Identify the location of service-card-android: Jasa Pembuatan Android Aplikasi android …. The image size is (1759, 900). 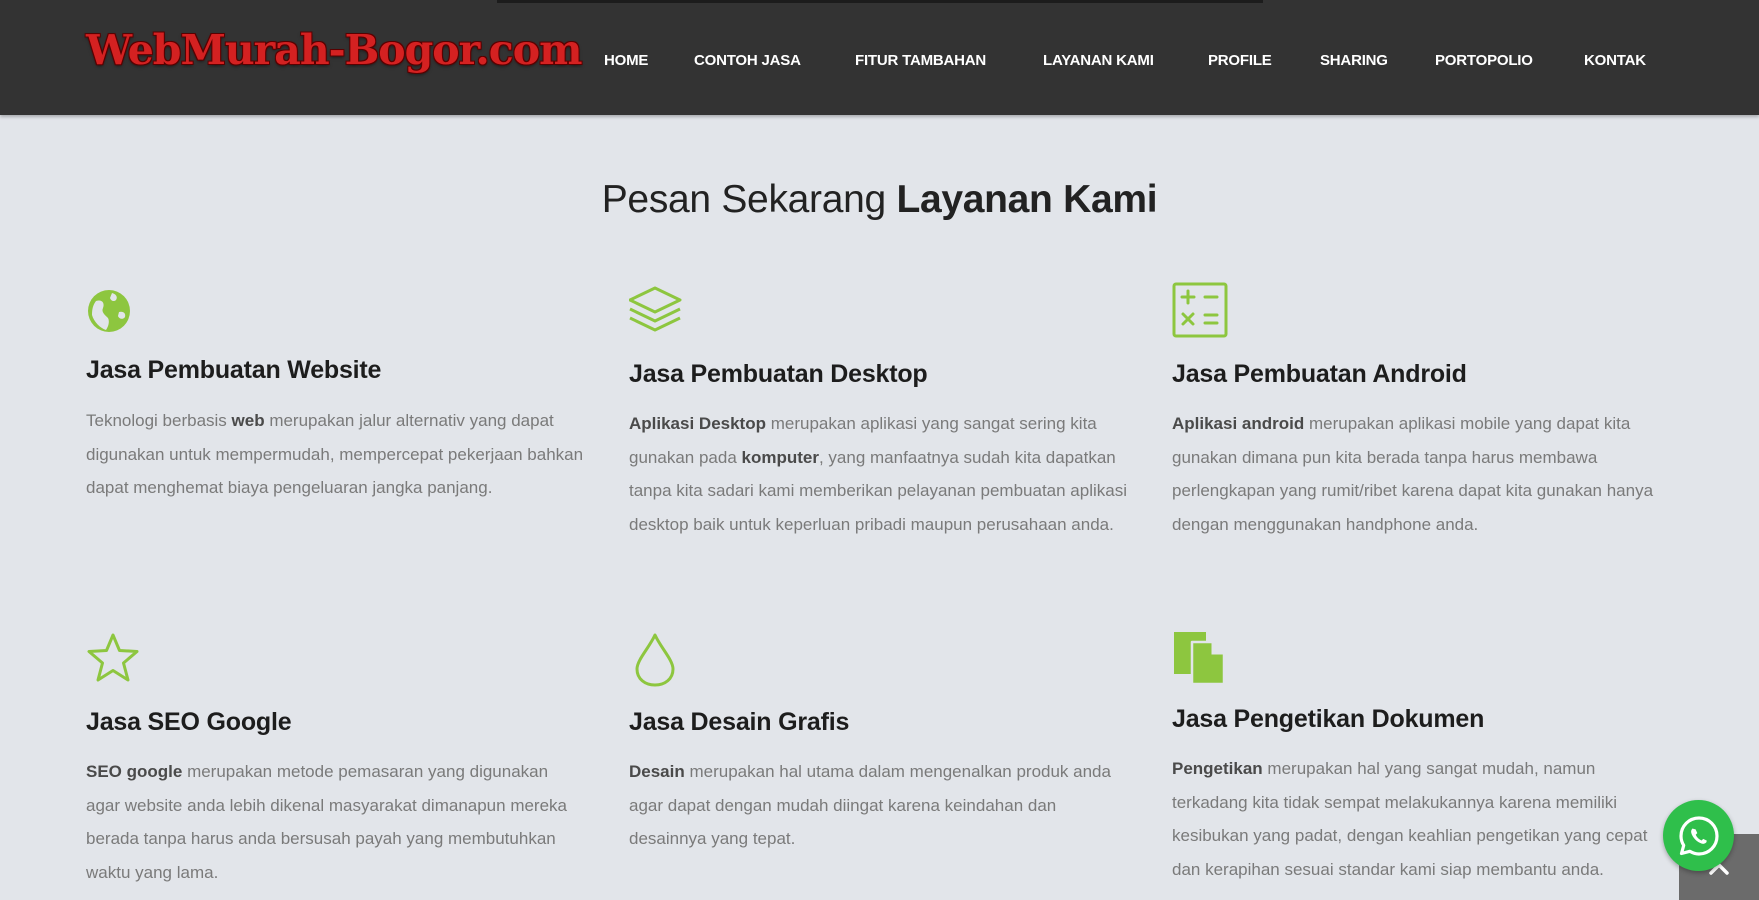
(1422, 427).